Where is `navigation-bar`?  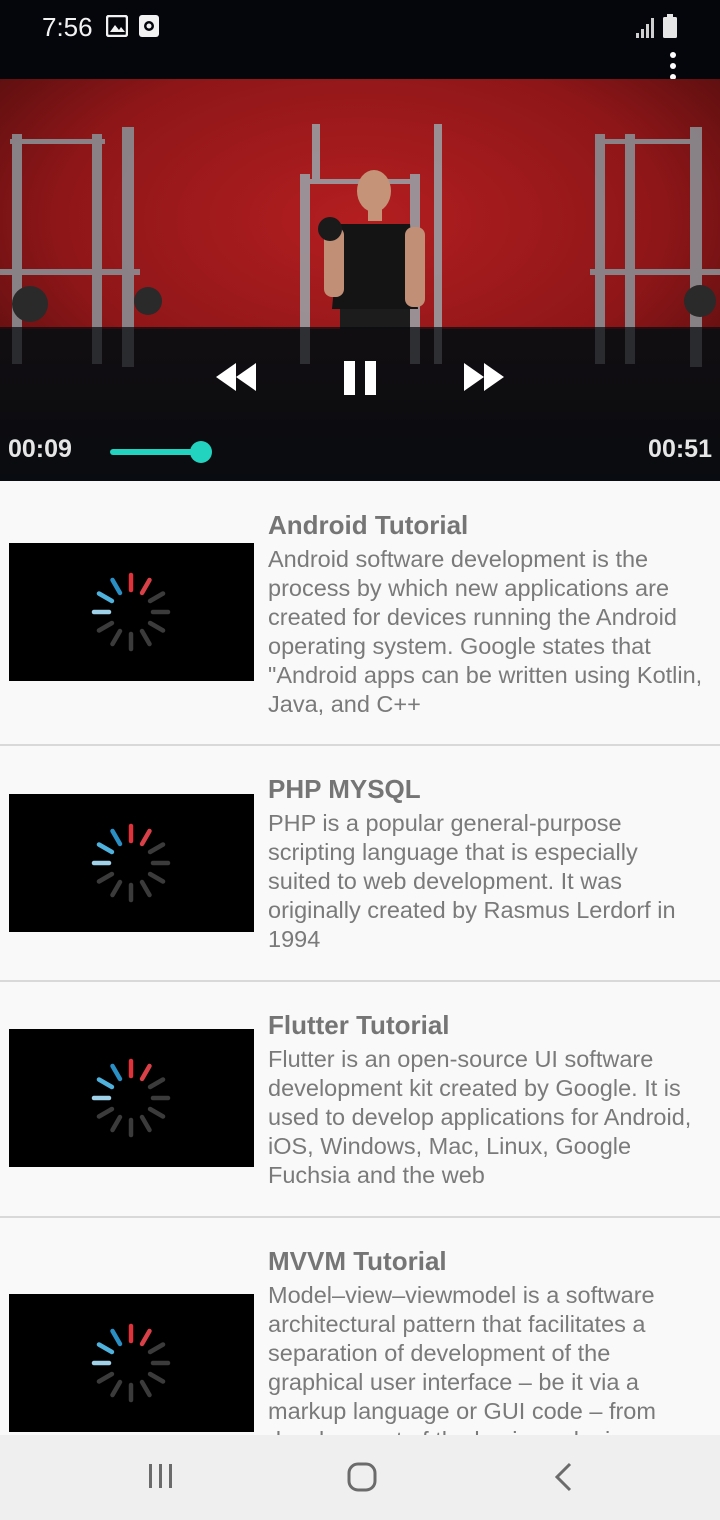
navigation-bar is located at coordinates (360, 1477).